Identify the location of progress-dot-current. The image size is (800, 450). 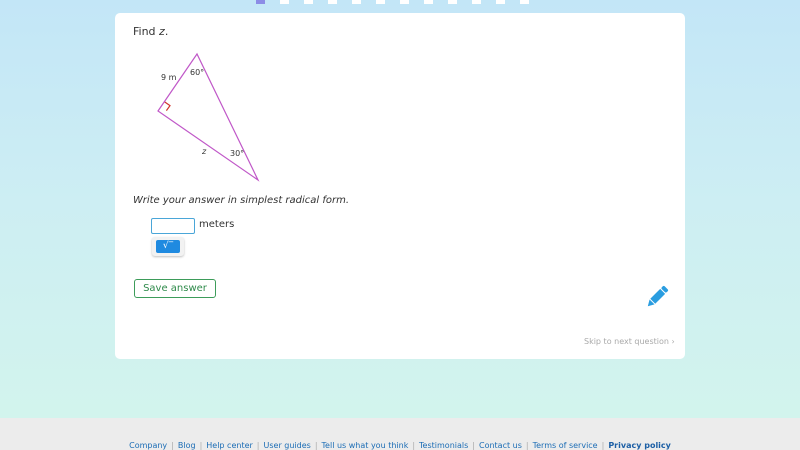
(260, 2).